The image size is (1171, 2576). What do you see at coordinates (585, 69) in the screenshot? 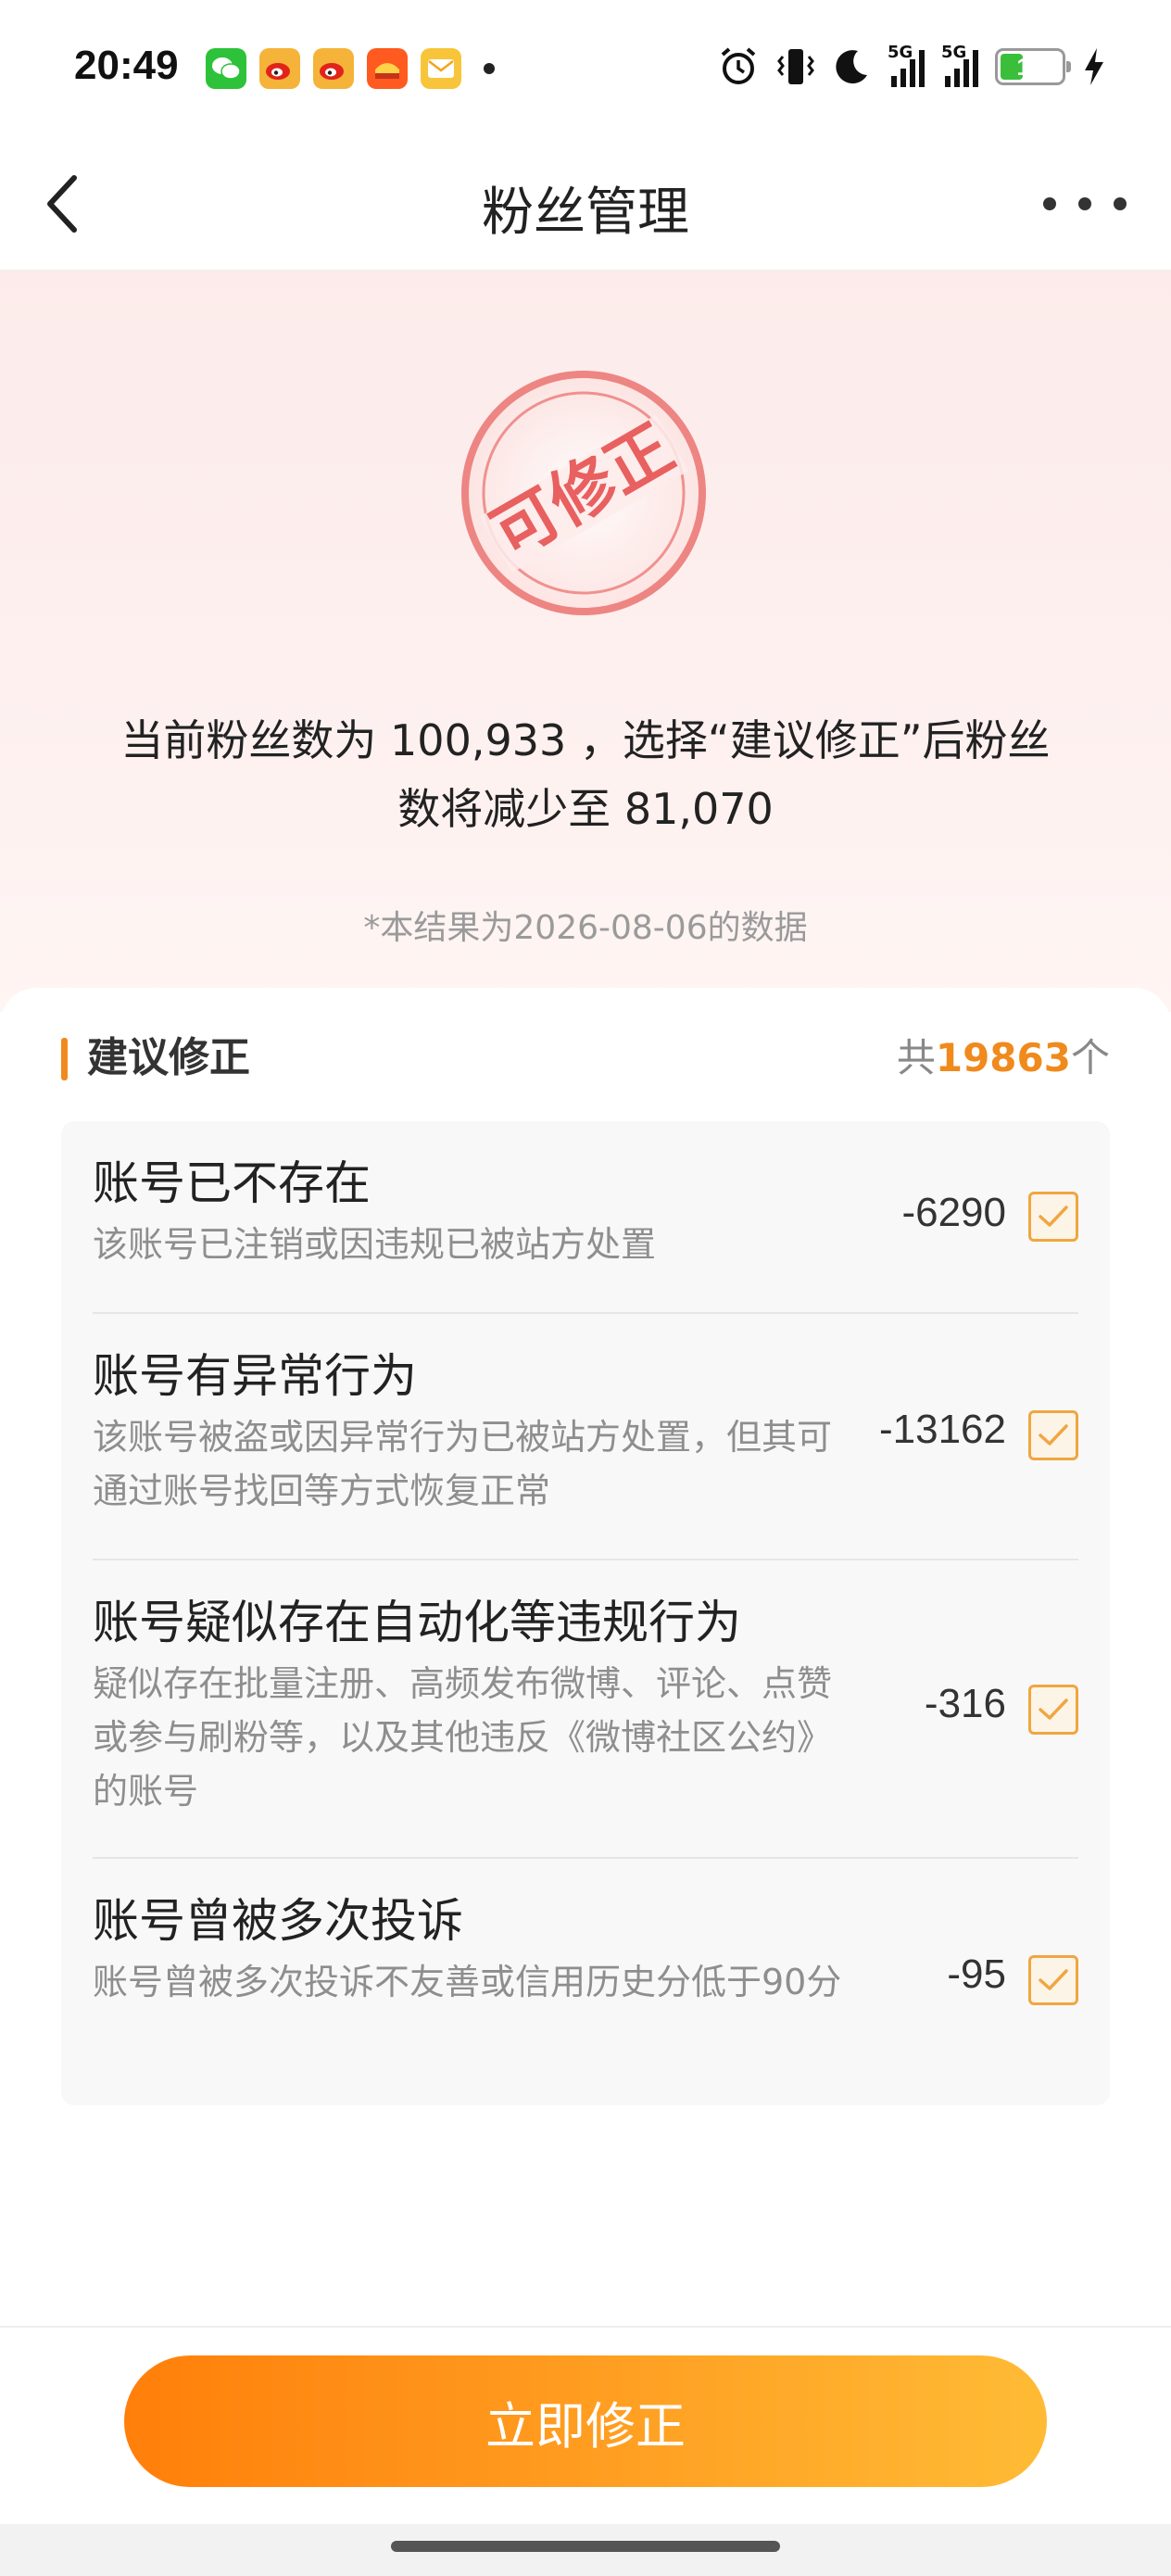
I see `status-bar: 20:49 5G 5G 18` at bounding box center [585, 69].